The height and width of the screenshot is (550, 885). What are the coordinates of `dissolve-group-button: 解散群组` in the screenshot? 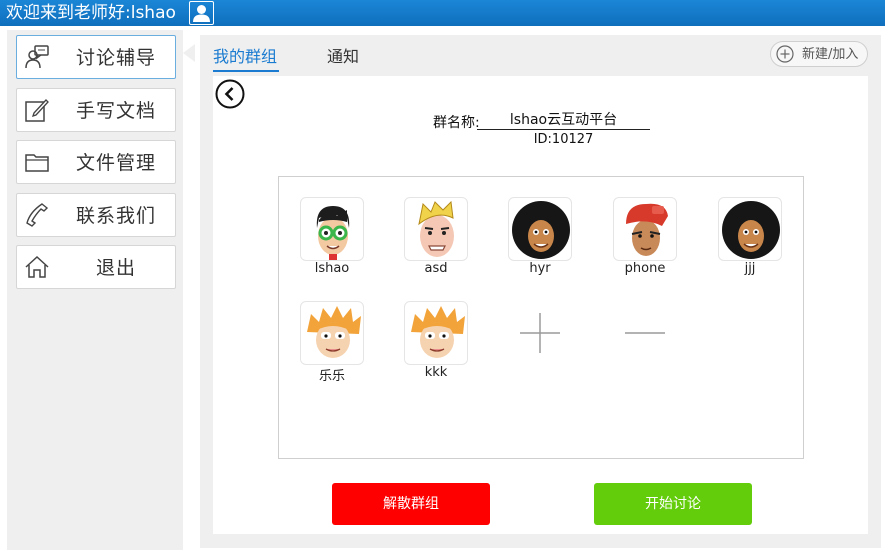 It's located at (411, 504).